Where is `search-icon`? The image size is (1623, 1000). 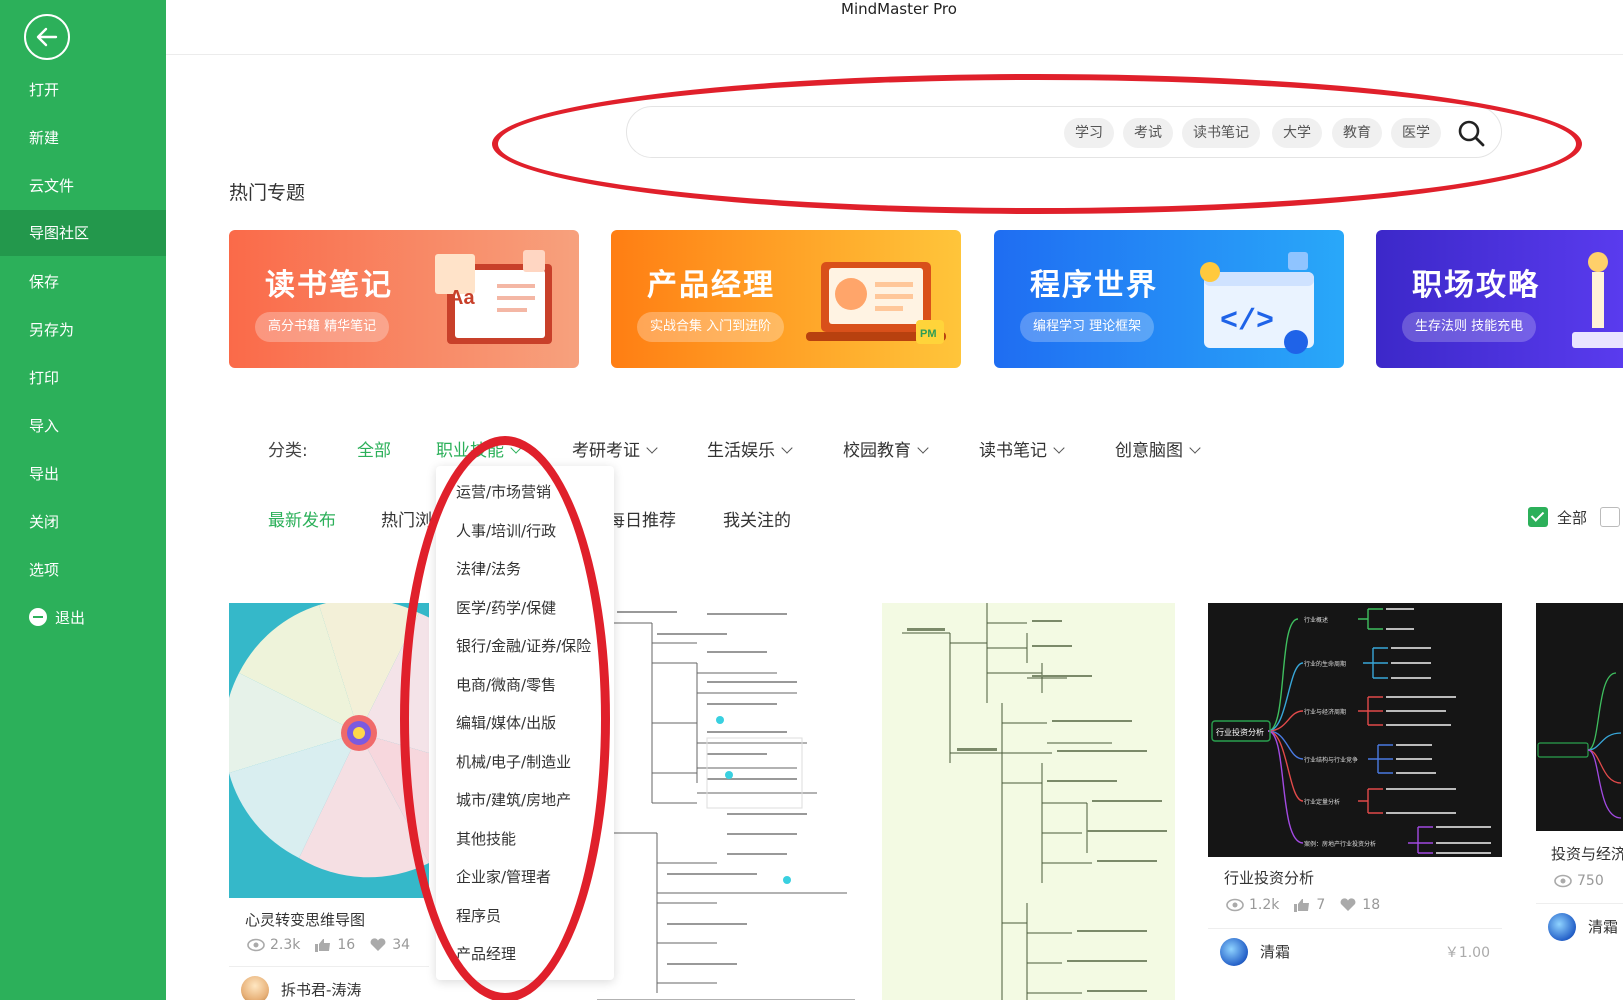 search-icon is located at coordinates (1471, 133).